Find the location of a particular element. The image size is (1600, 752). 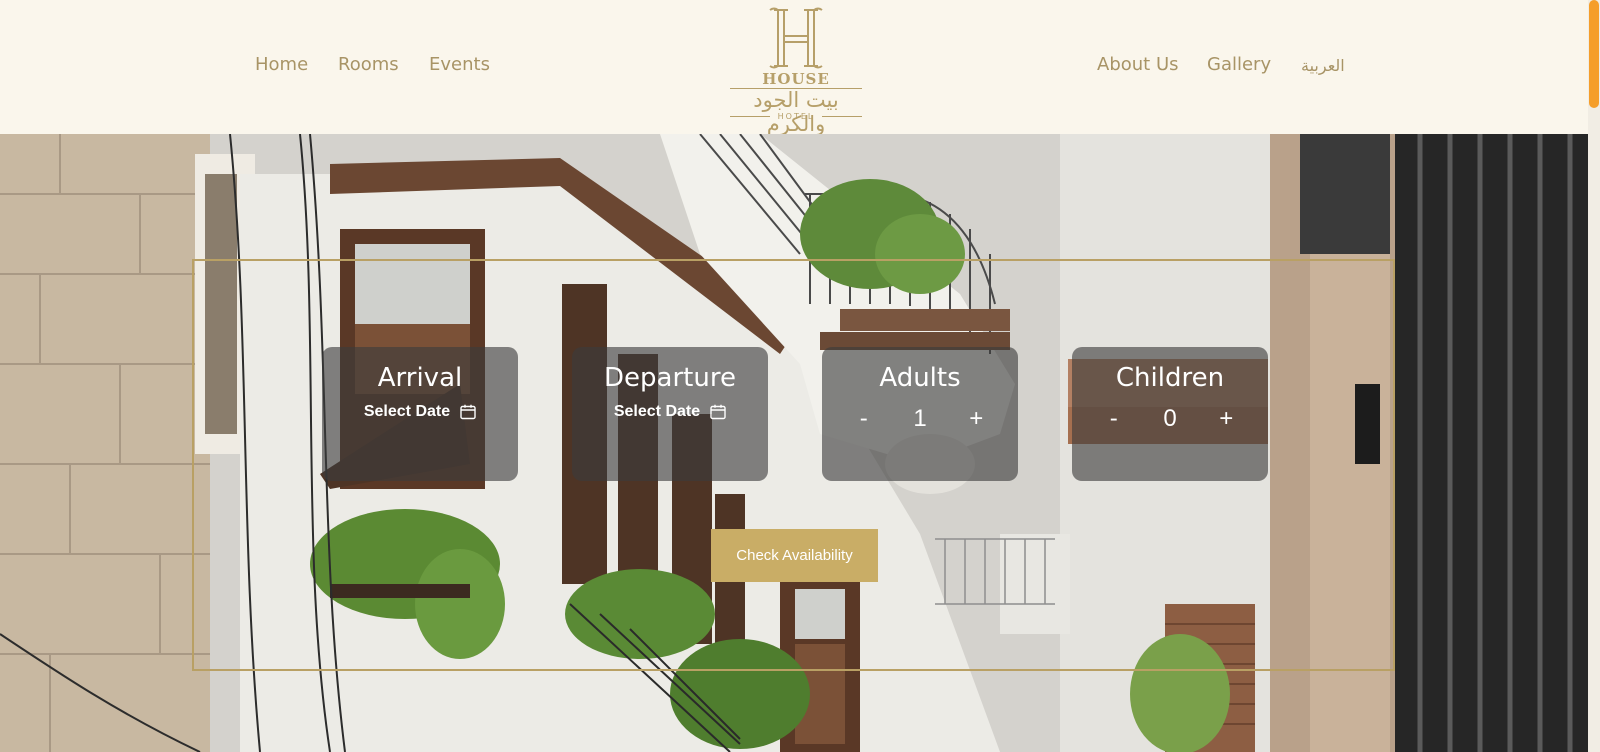

children-increment-button: + is located at coordinates (1226, 419).